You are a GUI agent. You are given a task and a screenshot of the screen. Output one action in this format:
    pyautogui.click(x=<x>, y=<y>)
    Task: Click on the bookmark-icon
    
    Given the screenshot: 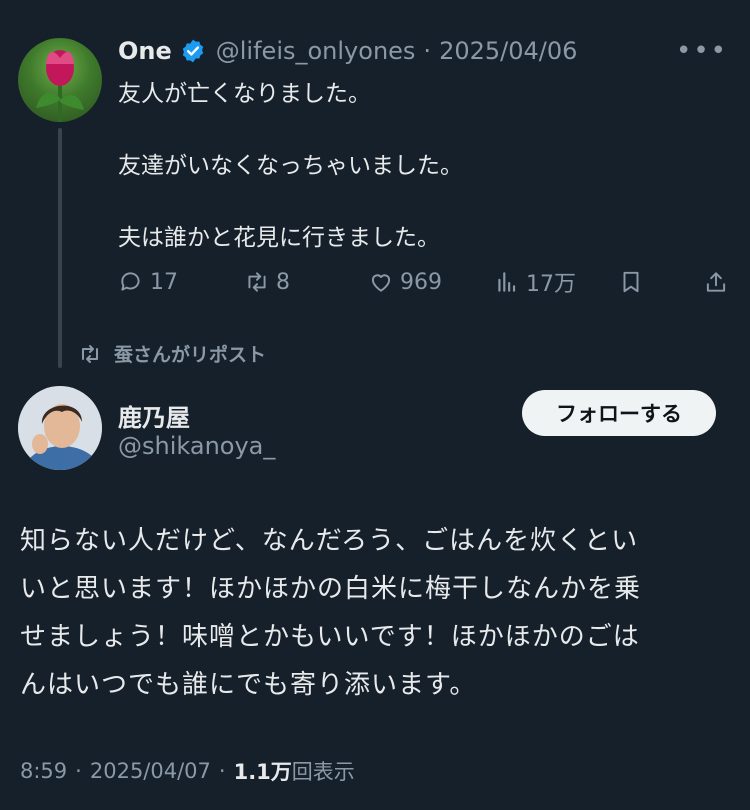 What is the action you would take?
    pyautogui.click(x=631, y=282)
    